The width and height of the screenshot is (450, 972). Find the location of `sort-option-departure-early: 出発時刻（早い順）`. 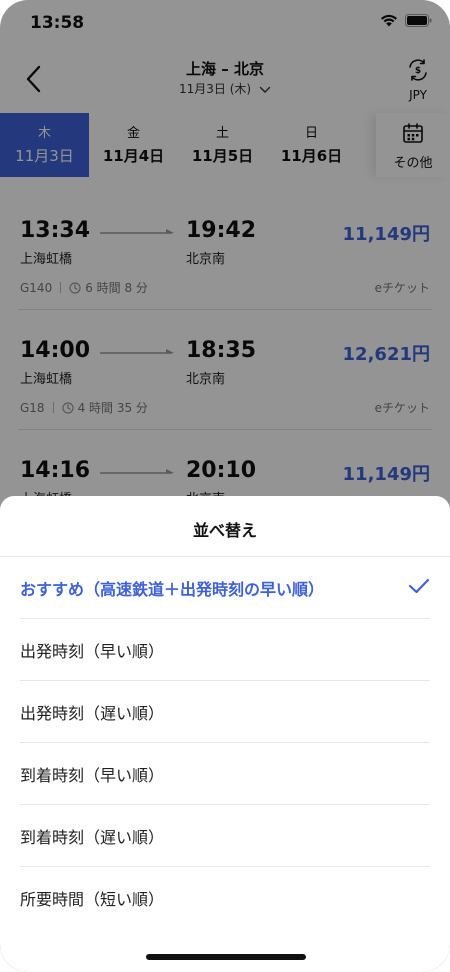

sort-option-departure-early: 出発時刻（早い順） is located at coordinates (225, 650).